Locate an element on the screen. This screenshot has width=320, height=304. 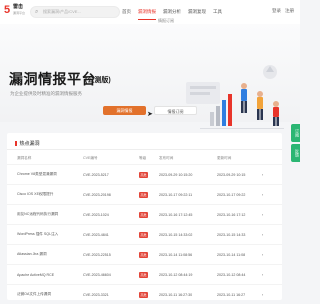
auth-links: 登录 注册 is located at coordinates (283, 11).